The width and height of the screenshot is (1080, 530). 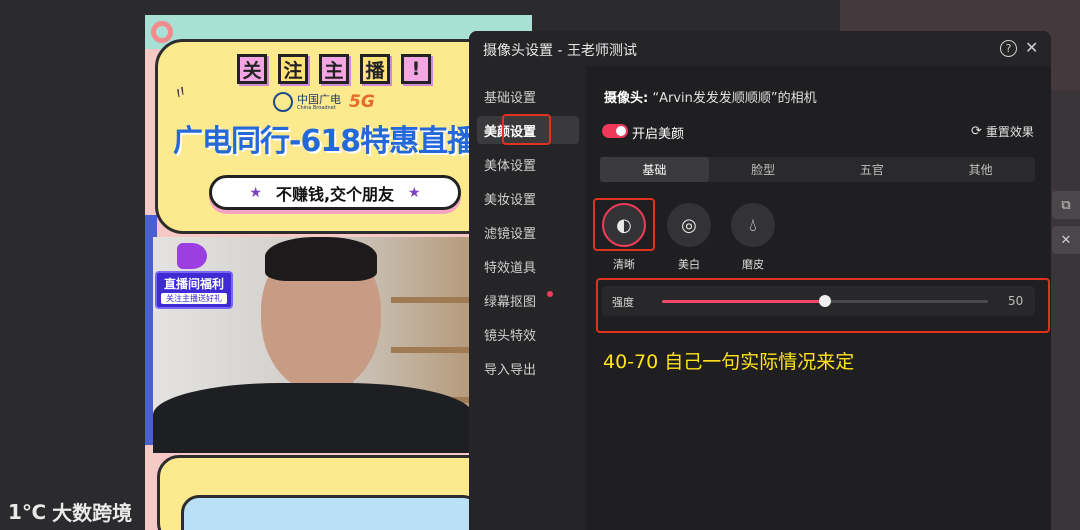 What do you see at coordinates (980, 169) in the screenshot?
I see `tab-other: 其他` at bounding box center [980, 169].